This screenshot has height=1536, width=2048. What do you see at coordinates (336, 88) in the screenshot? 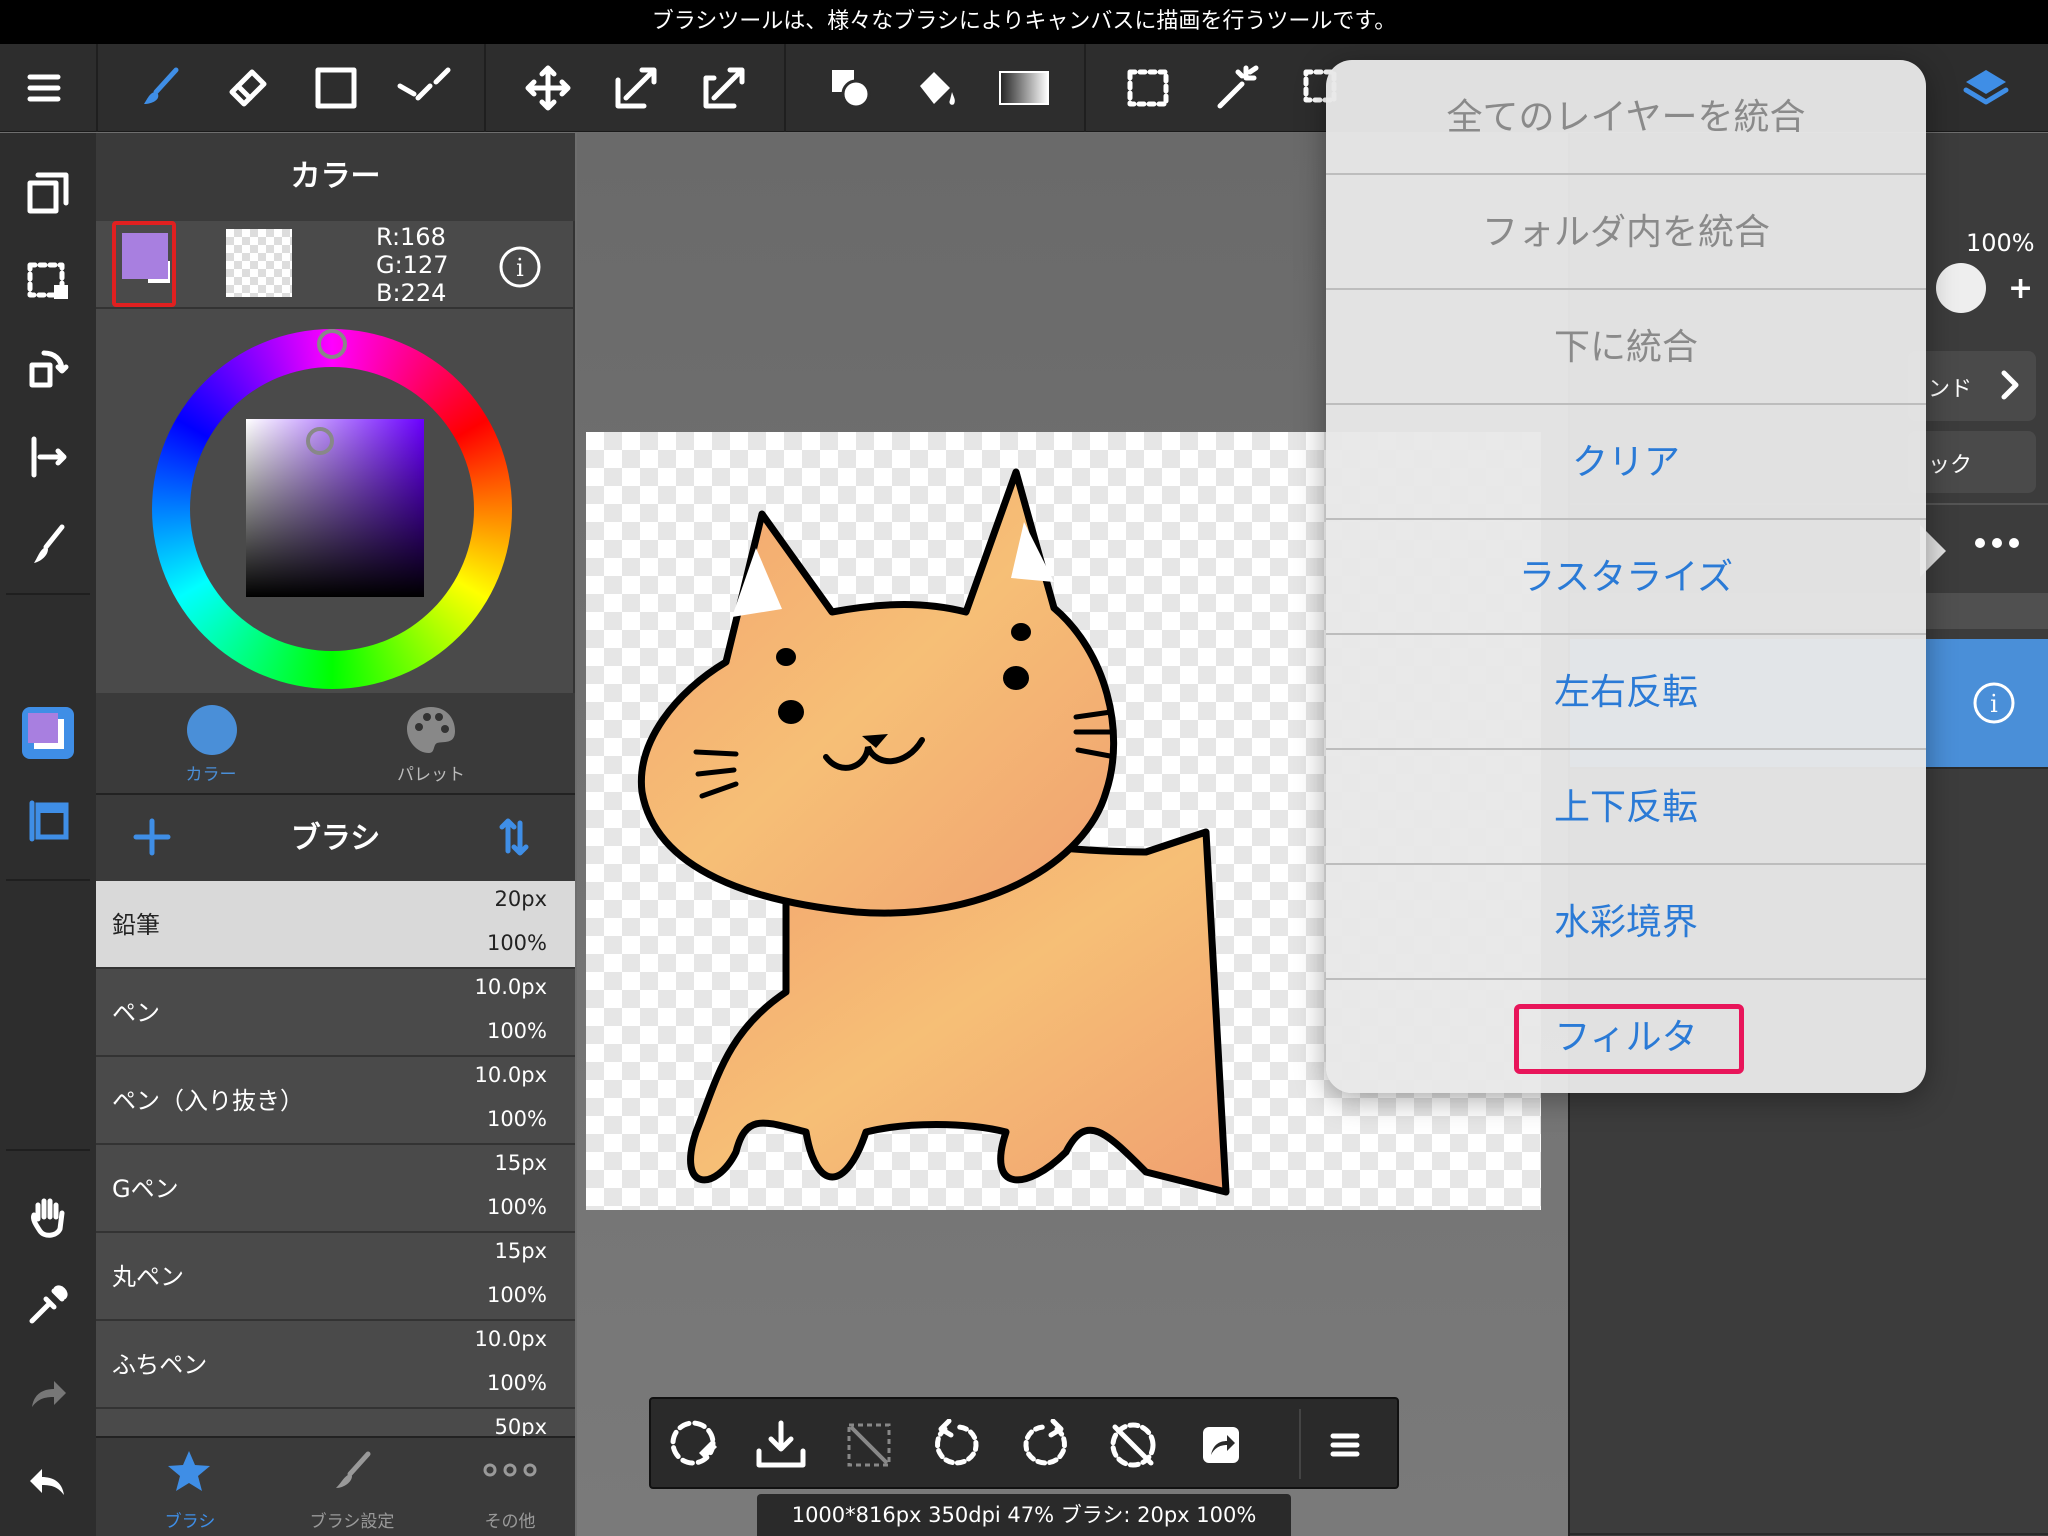
I see `shape-tool-icon` at bounding box center [336, 88].